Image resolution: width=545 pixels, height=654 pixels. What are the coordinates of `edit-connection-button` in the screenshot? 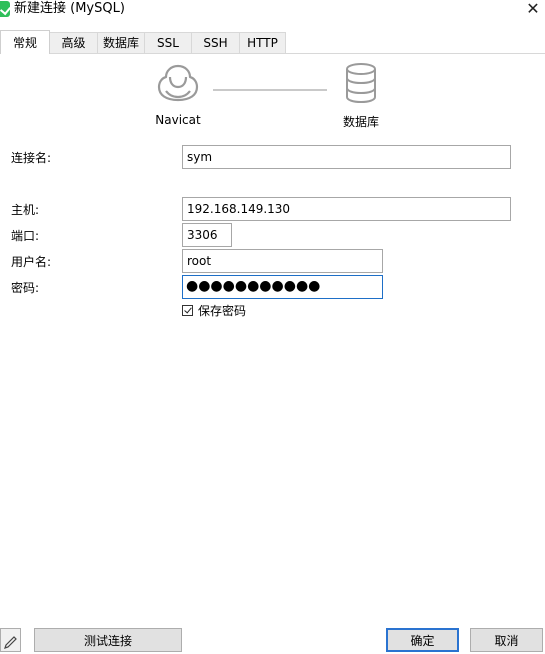 It's located at (10, 640).